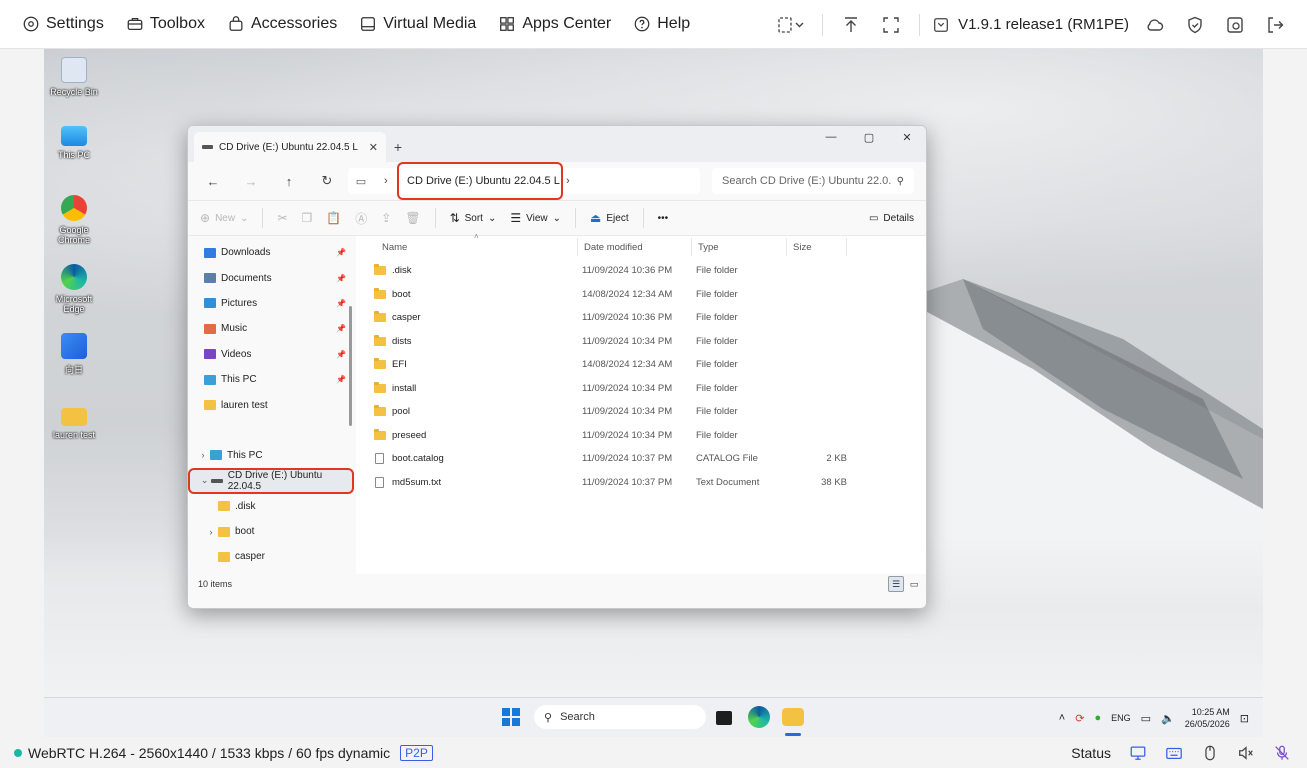 The width and height of the screenshot is (1307, 768). What do you see at coordinates (851, 25) in the screenshot?
I see `upload-button` at bounding box center [851, 25].